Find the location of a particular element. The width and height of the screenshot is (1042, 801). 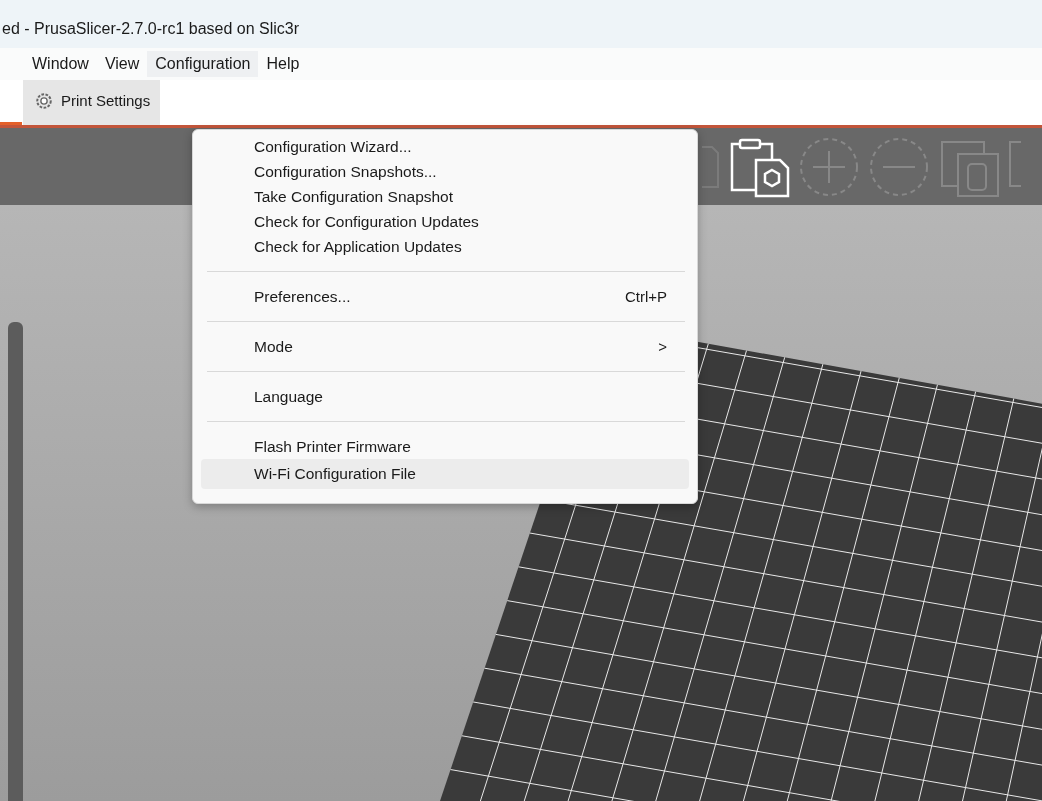

tab: Print Settings is located at coordinates (91, 102).